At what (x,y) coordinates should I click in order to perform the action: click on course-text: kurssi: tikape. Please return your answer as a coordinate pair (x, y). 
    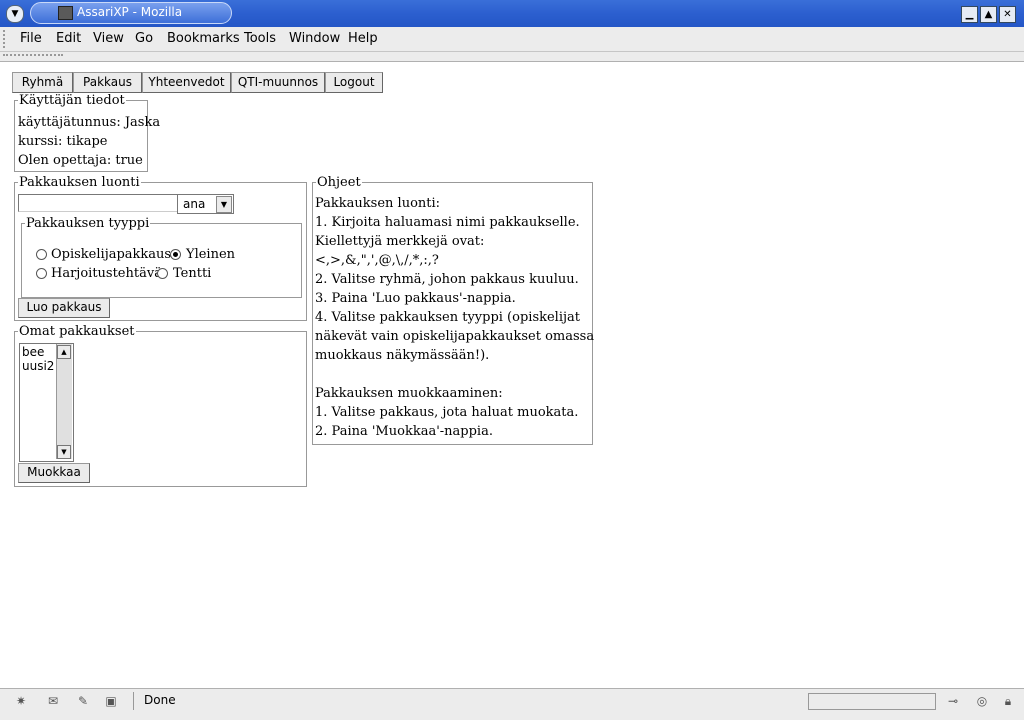
    Looking at the image, I should click on (63, 141).